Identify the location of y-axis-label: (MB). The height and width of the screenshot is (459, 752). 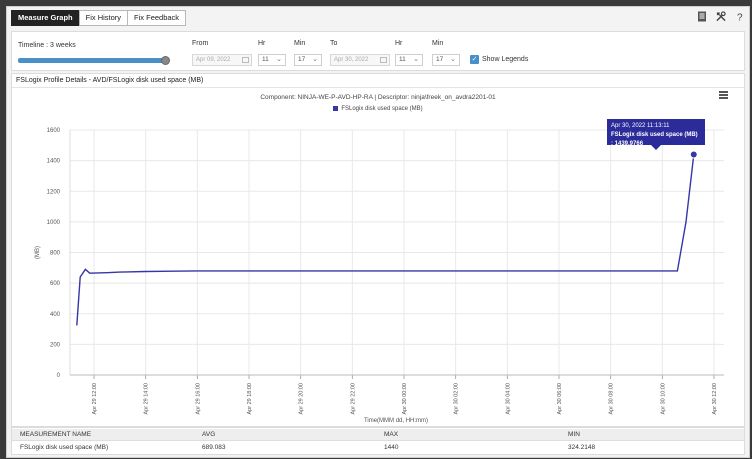
(38, 252).